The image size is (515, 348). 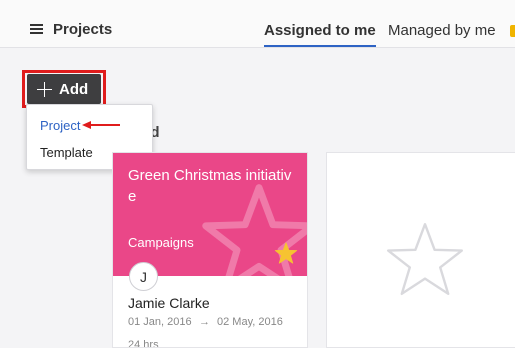 I want to click on plus-icon, so click(x=44, y=89).